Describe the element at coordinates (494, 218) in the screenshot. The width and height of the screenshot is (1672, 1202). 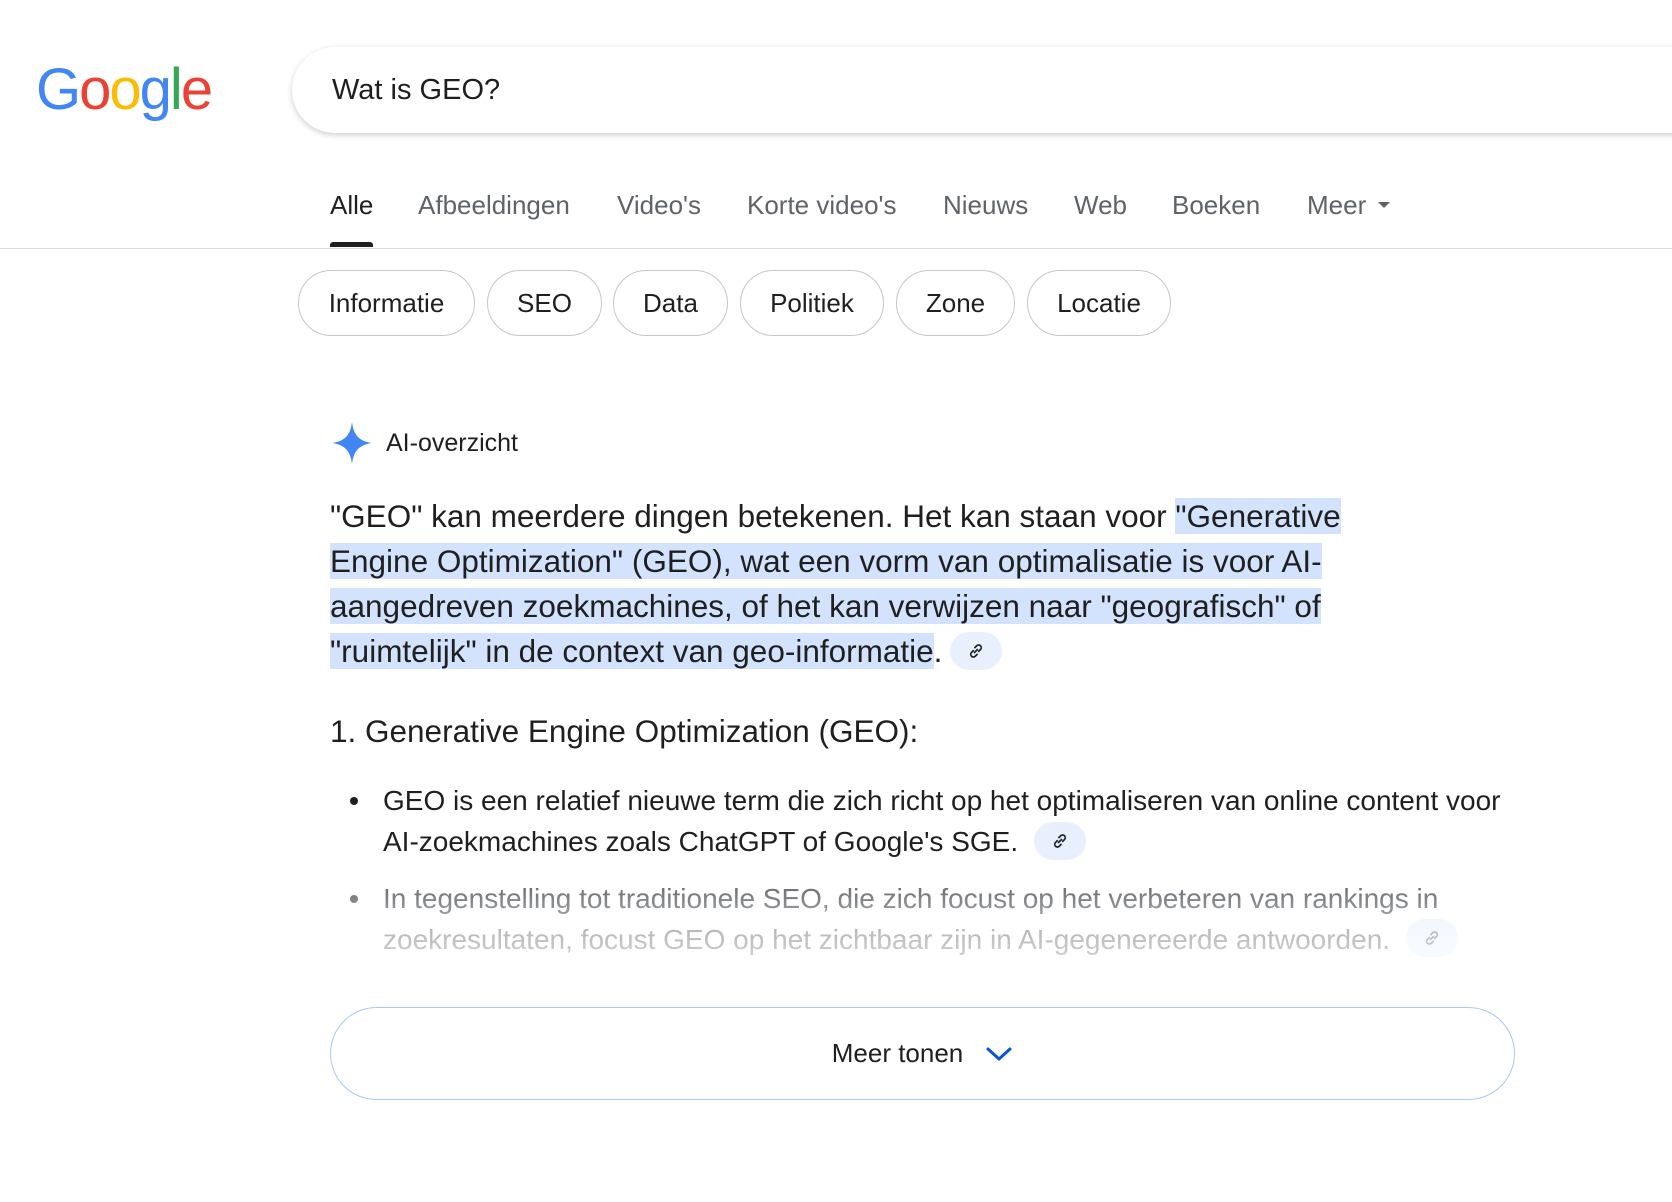
I see `tab-afbeeldingen: Afbeeldingen` at that location.